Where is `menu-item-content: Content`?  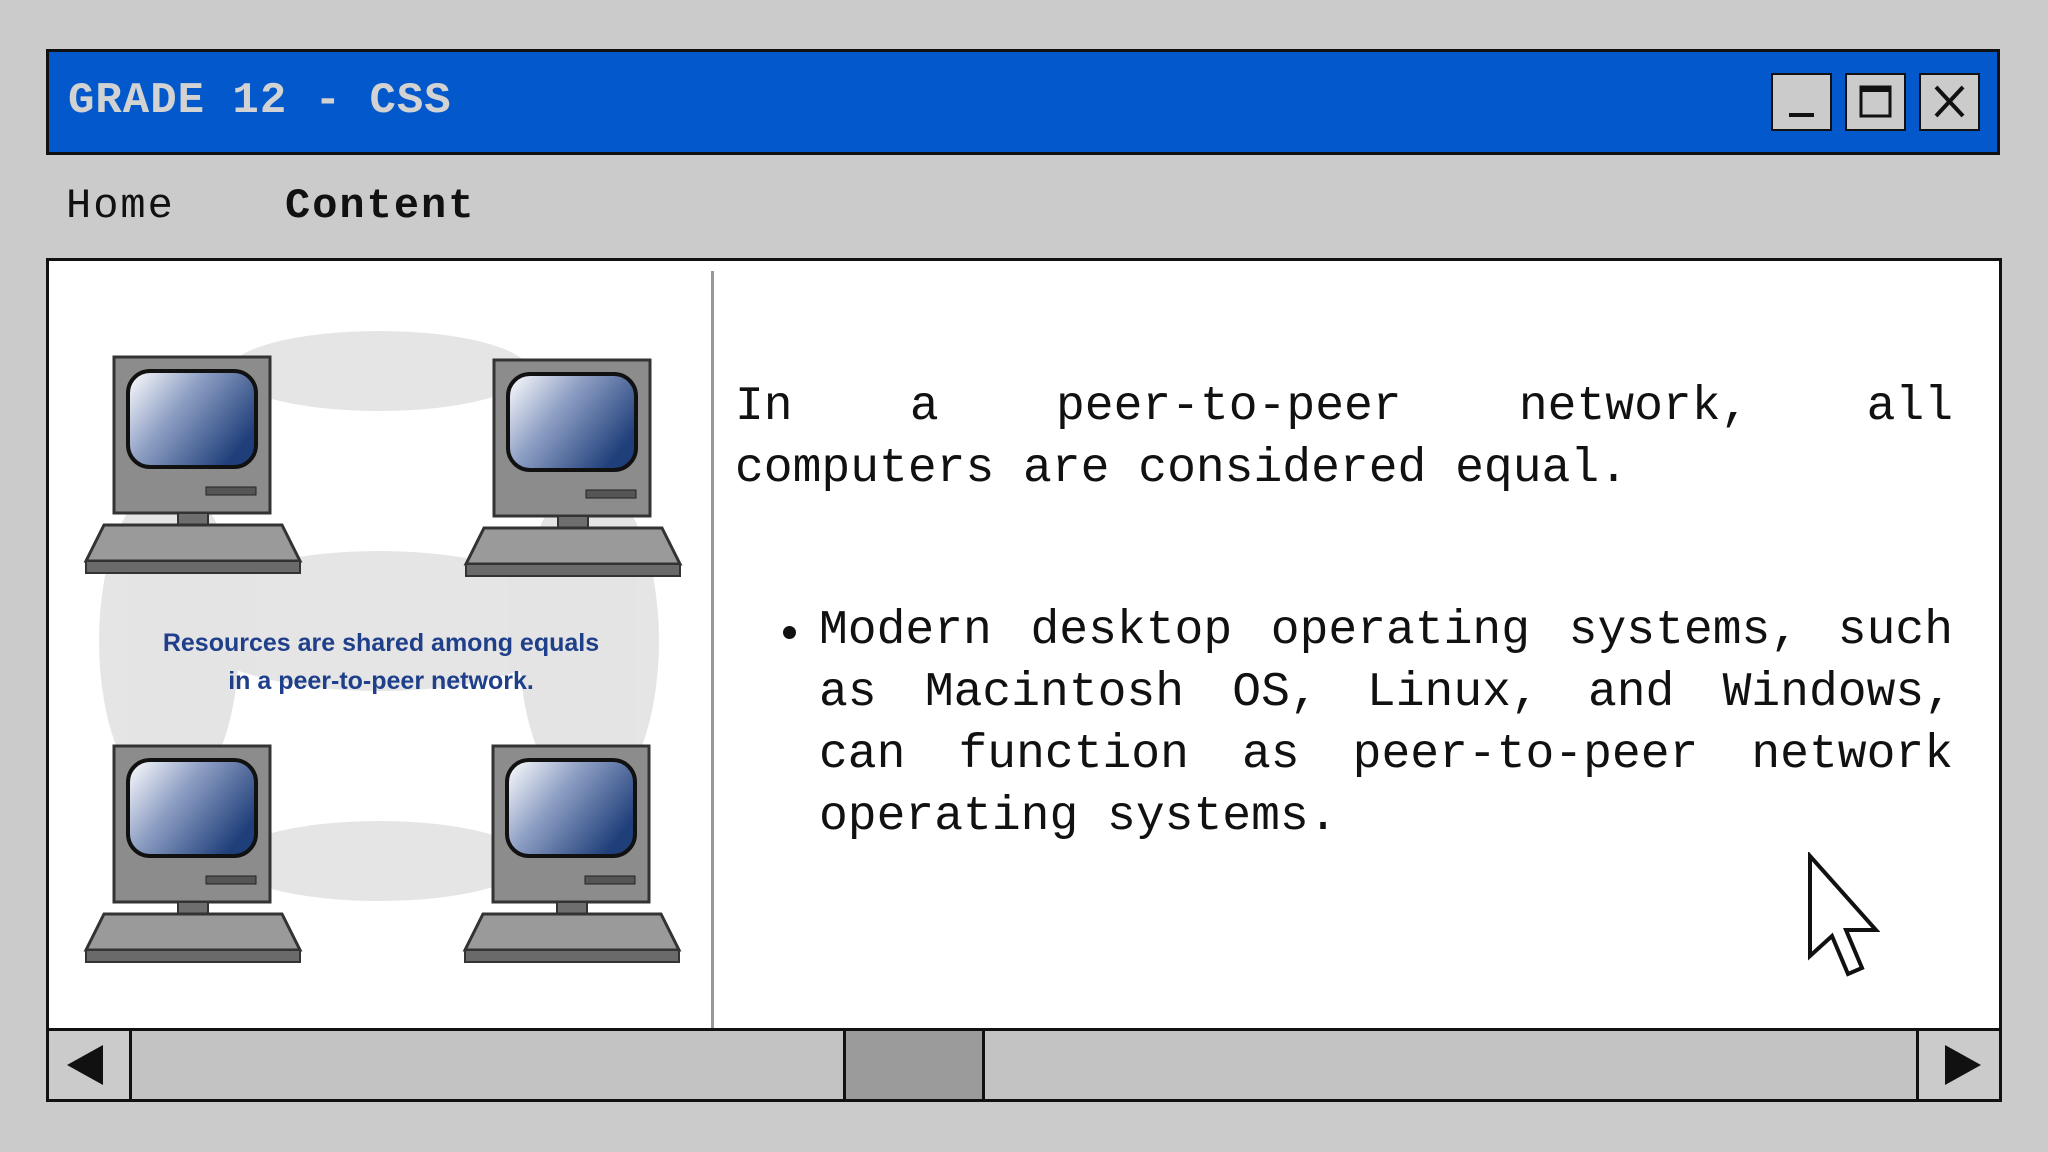
menu-item-content: Content is located at coordinates (380, 206).